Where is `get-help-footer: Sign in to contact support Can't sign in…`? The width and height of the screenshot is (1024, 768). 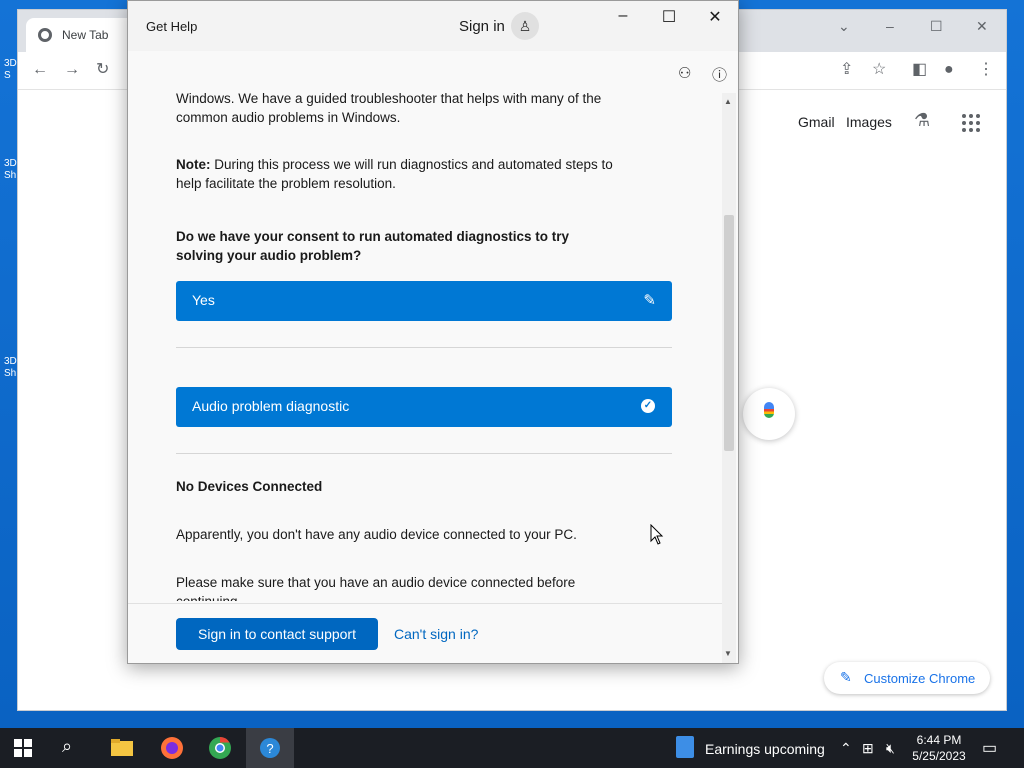 get-help-footer: Sign in to contact support Can't sign in… is located at coordinates (425, 633).